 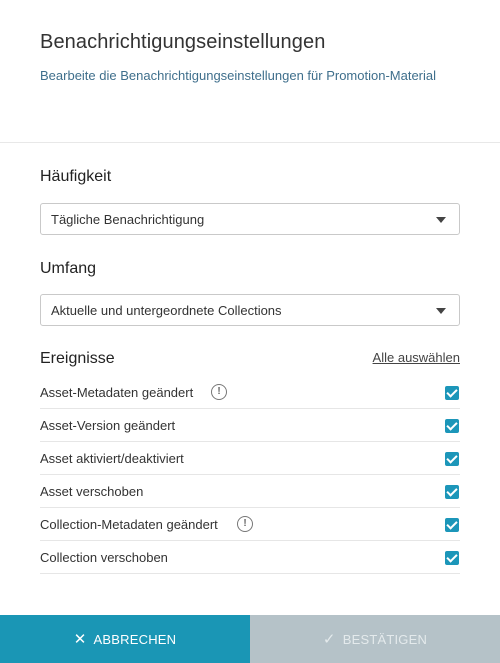 What do you see at coordinates (250, 425) in the screenshot?
I see `event-row-asset-version: Asset-Version geändert` at bounding box center [250, 425].